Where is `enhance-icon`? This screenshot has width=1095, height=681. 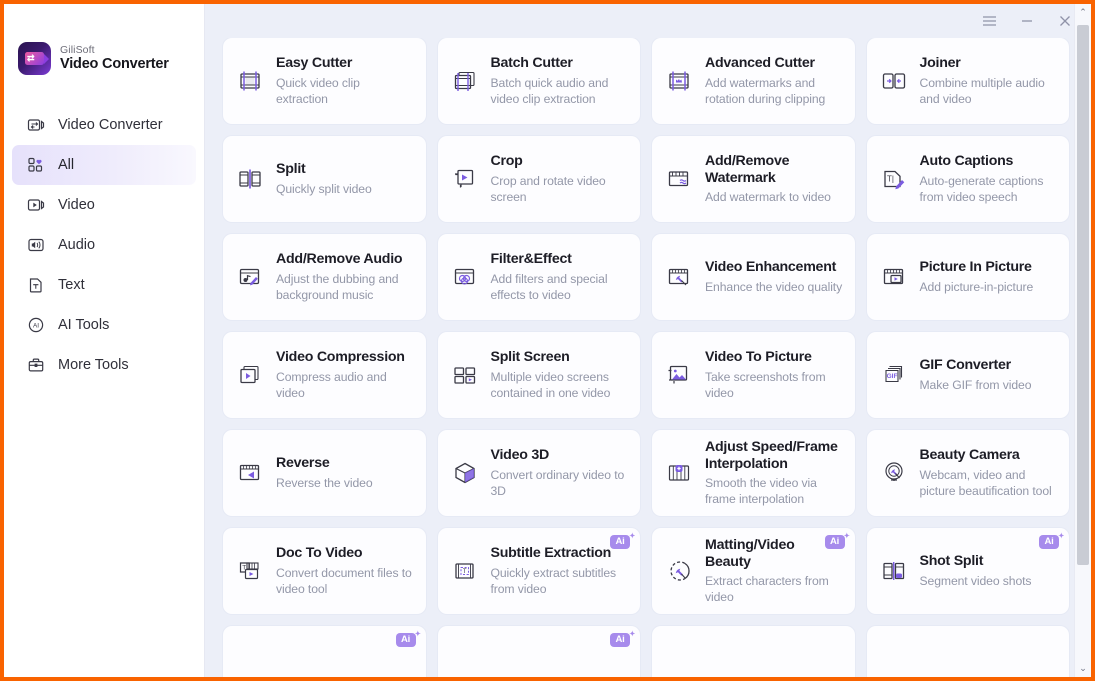 enhance-icon is located at coordinates (679, 277).